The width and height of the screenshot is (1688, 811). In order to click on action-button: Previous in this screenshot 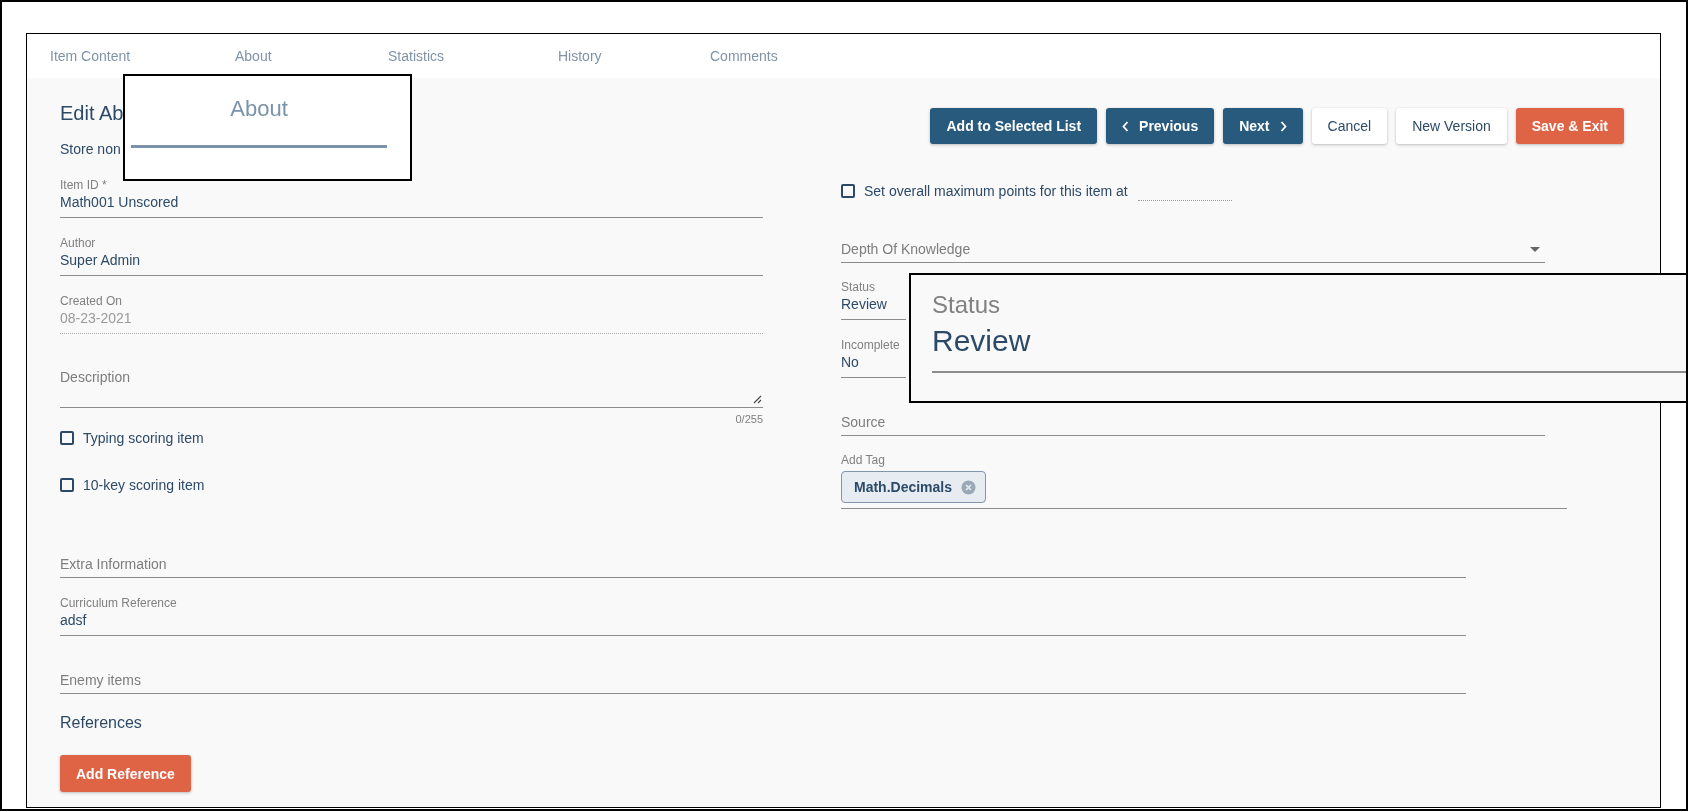, I will do `click(1160, 126)`.